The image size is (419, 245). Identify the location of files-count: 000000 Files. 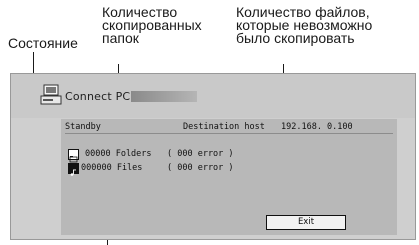
(112, 168).